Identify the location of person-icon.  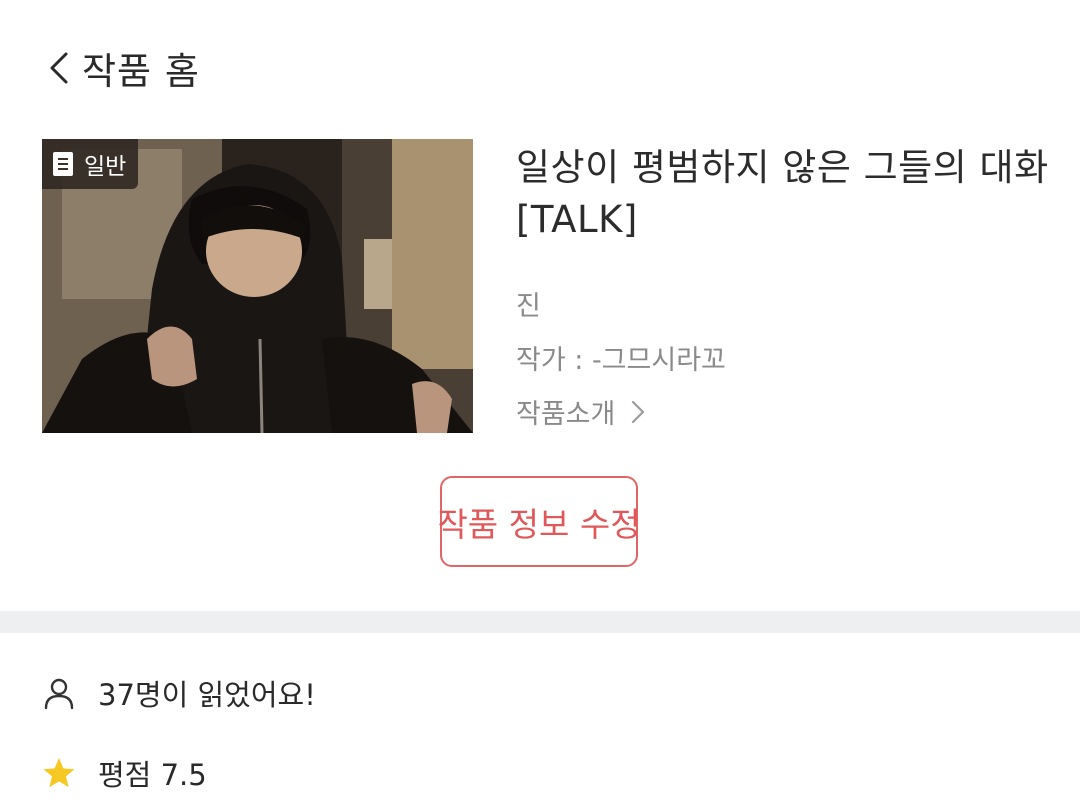
(59, 694).